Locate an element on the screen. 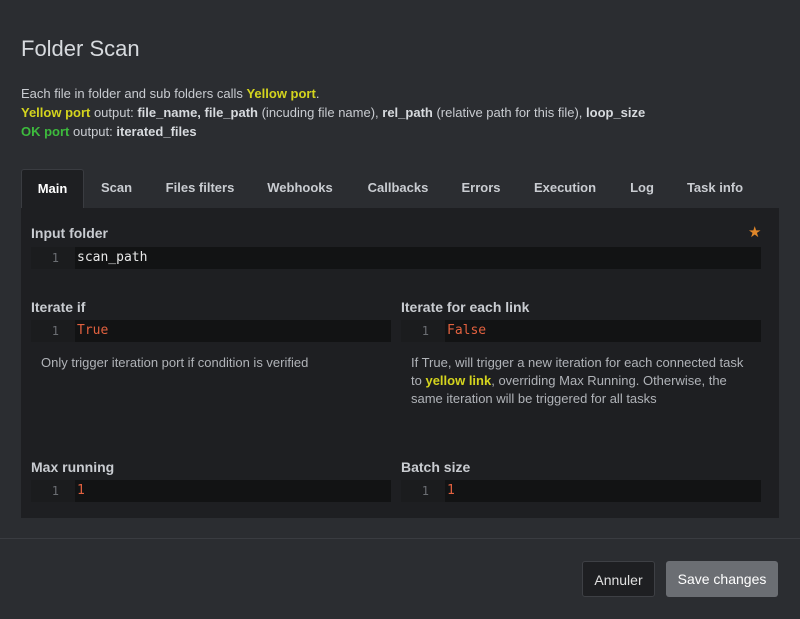 The width and height of the screenshot is (800, 619). batch-size-editor: 1 1 is located at coordinates (581, 491).